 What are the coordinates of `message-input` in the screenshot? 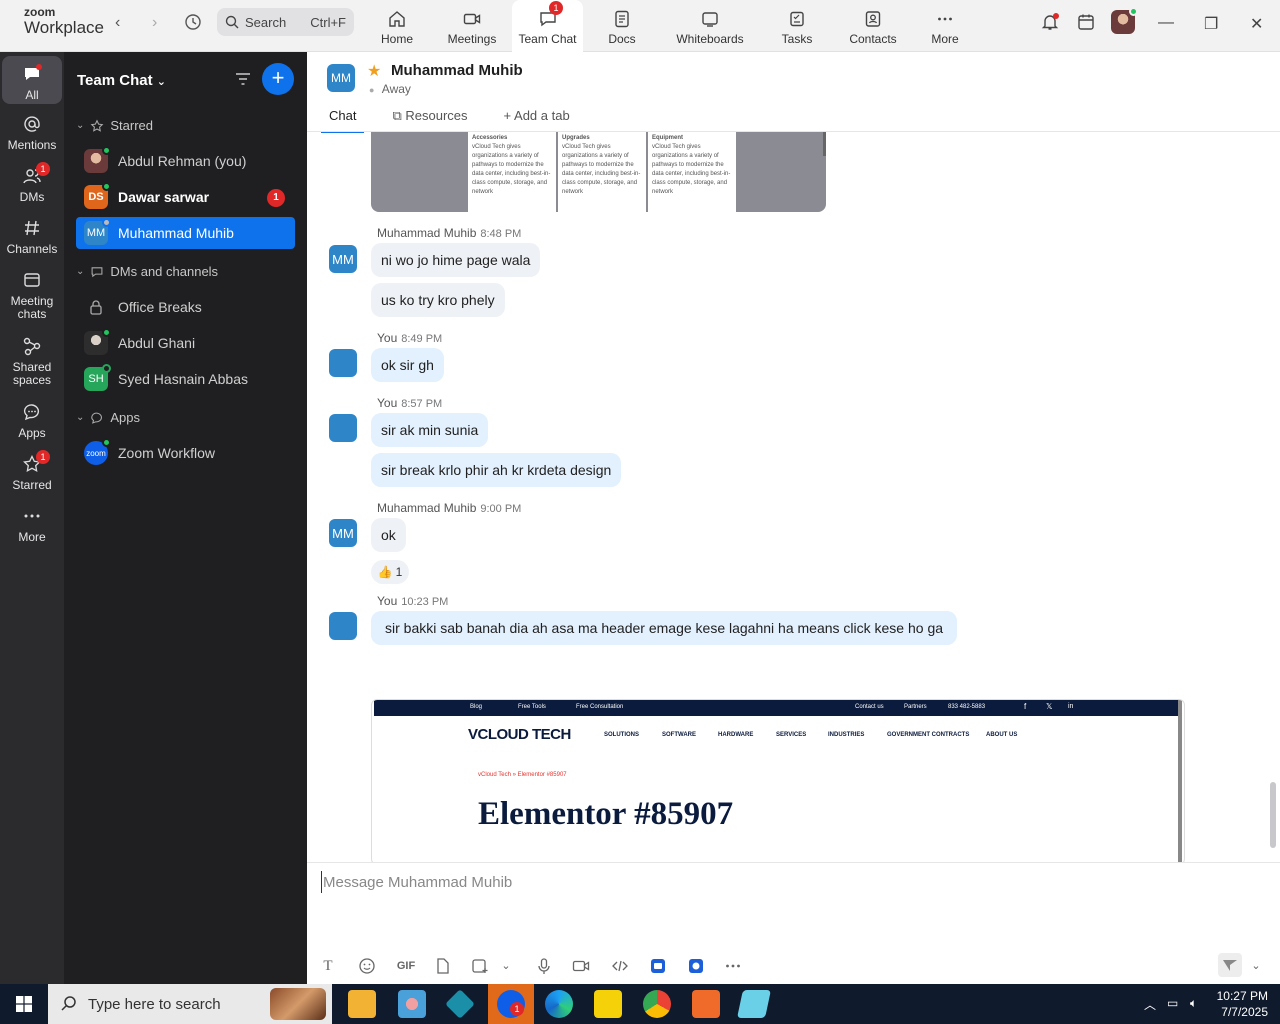 It's located at (791, 882).